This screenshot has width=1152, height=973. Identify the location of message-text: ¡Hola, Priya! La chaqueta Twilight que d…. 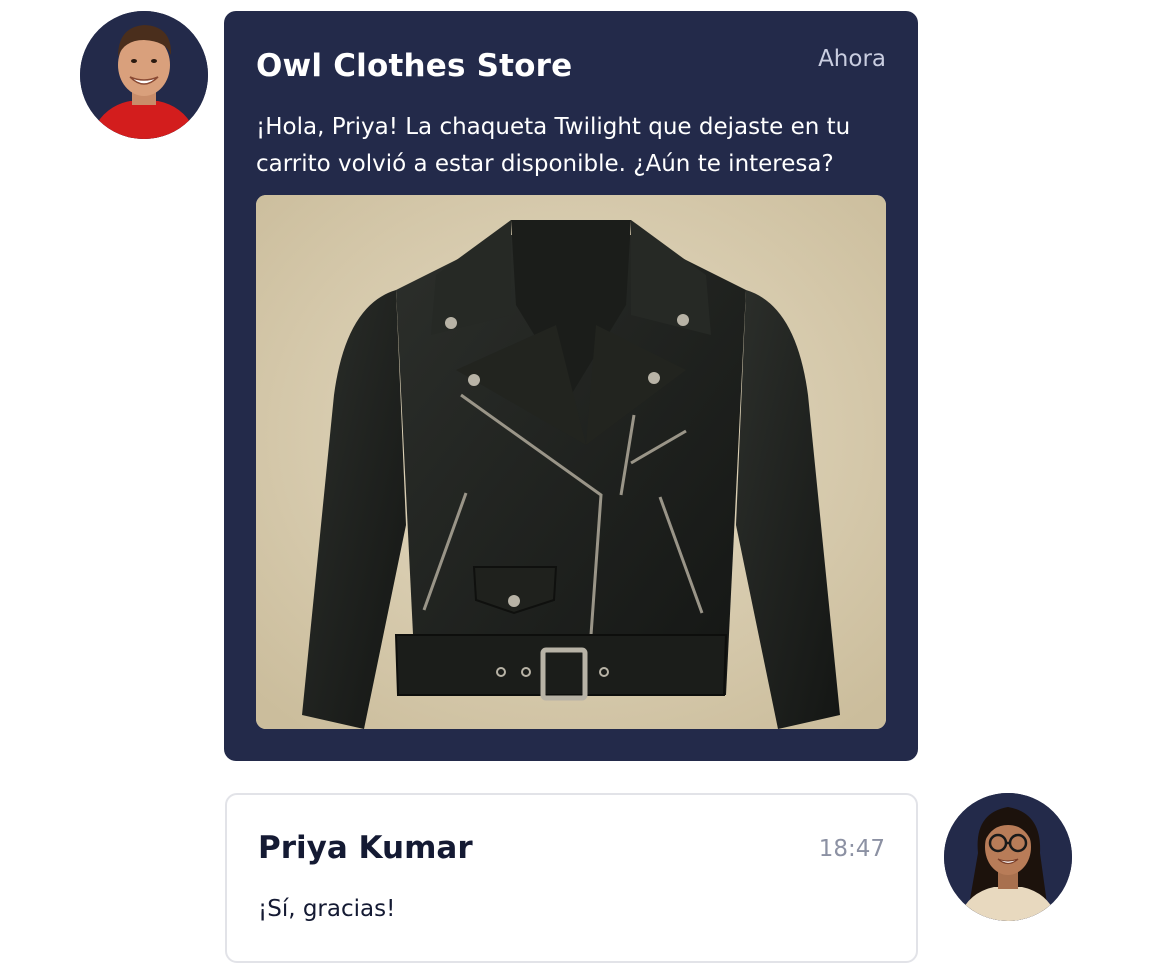
(553, 145).